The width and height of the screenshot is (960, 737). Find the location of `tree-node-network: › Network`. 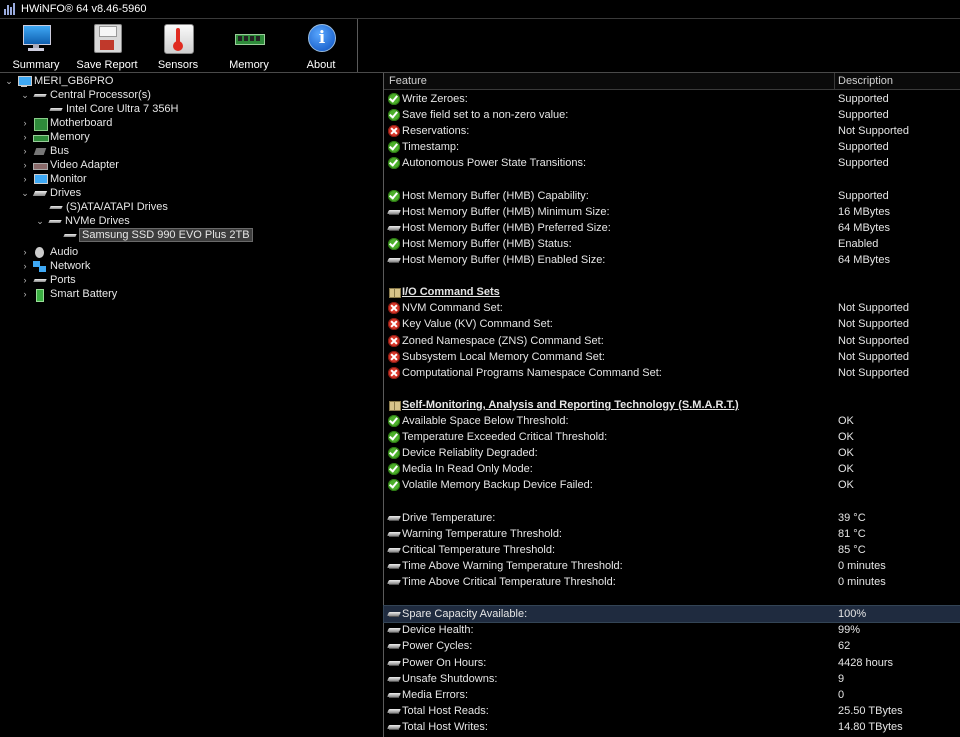

tree-node-network: › Network is located at coordinates (55, 266).